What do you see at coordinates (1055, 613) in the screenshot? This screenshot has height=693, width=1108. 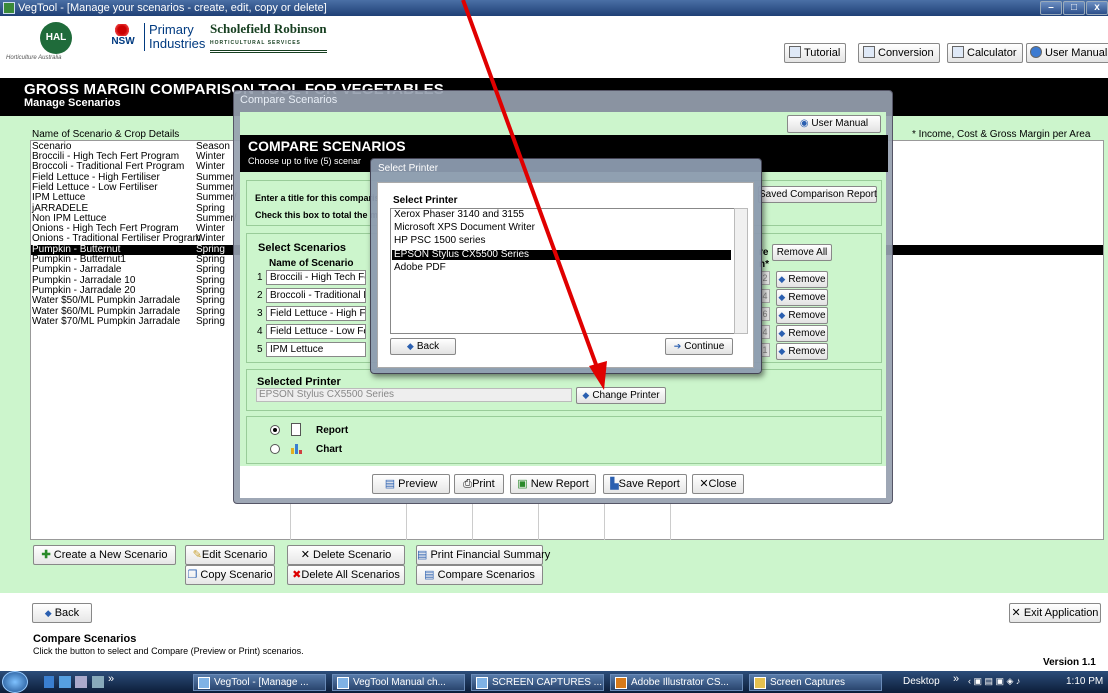 I see `exit-application-button: ✕ Exit Application` at bounding box center [1055, 613].